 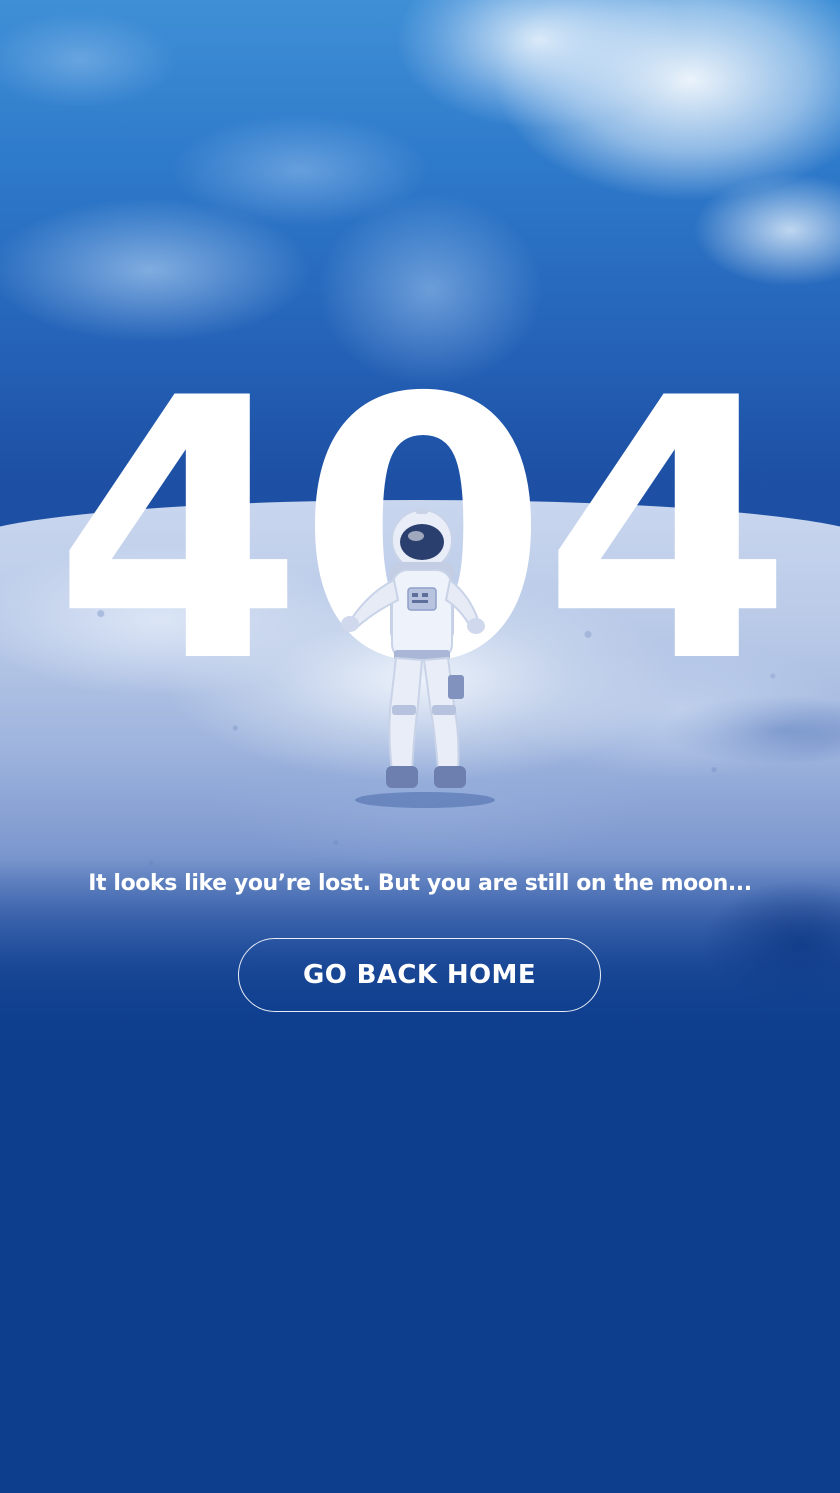 What do you see at coordinates (419, 975) in the screenshot?
I see `go-back-home-button: GO BACK HOME` at bounding box center [419, 975].